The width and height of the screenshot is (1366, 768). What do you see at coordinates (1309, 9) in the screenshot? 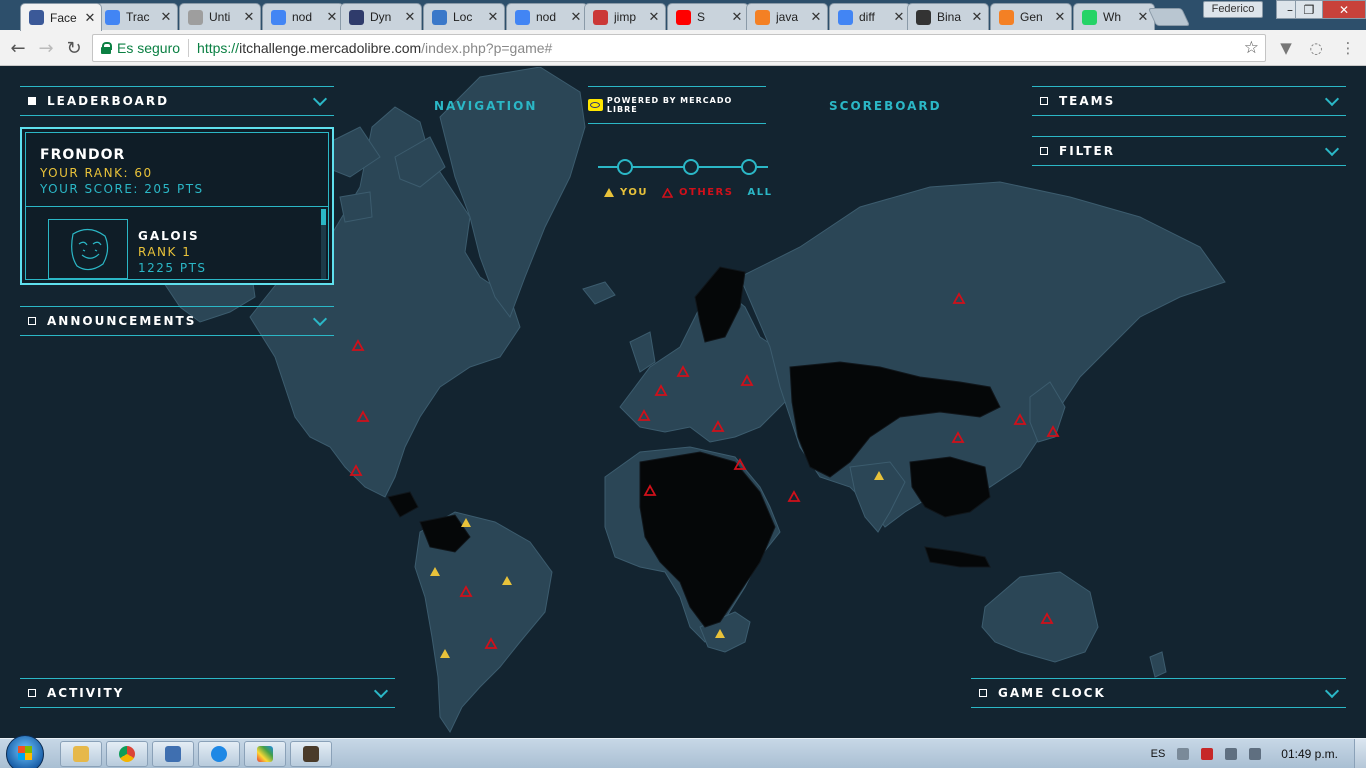
I see `restore-button: ❐` at bounding box center [1309, 9].